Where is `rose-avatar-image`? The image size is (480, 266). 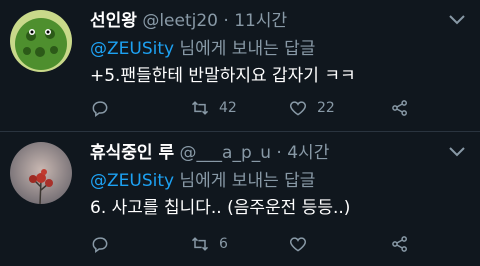
rose-avatar-image is located at coordinates (41, 173).